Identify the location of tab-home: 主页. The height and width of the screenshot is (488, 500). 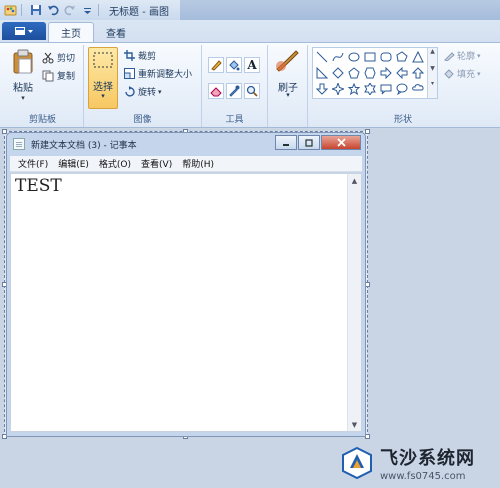
(71, 32).